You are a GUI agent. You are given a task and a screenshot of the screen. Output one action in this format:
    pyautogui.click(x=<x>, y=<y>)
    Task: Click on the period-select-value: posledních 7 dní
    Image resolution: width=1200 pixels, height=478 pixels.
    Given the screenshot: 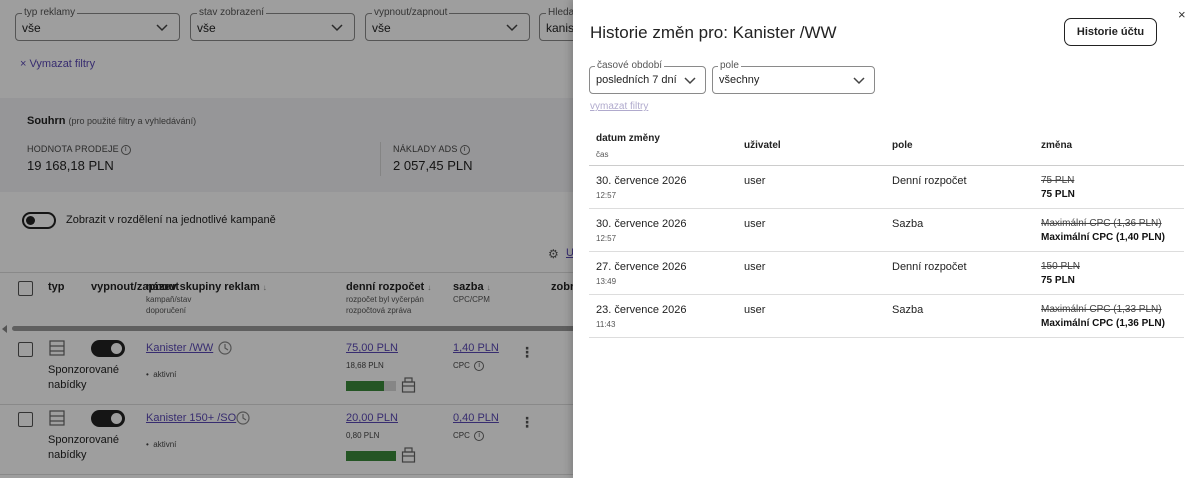 What is the action you would take?
    pyautogui.click(x=636, y=80)
    